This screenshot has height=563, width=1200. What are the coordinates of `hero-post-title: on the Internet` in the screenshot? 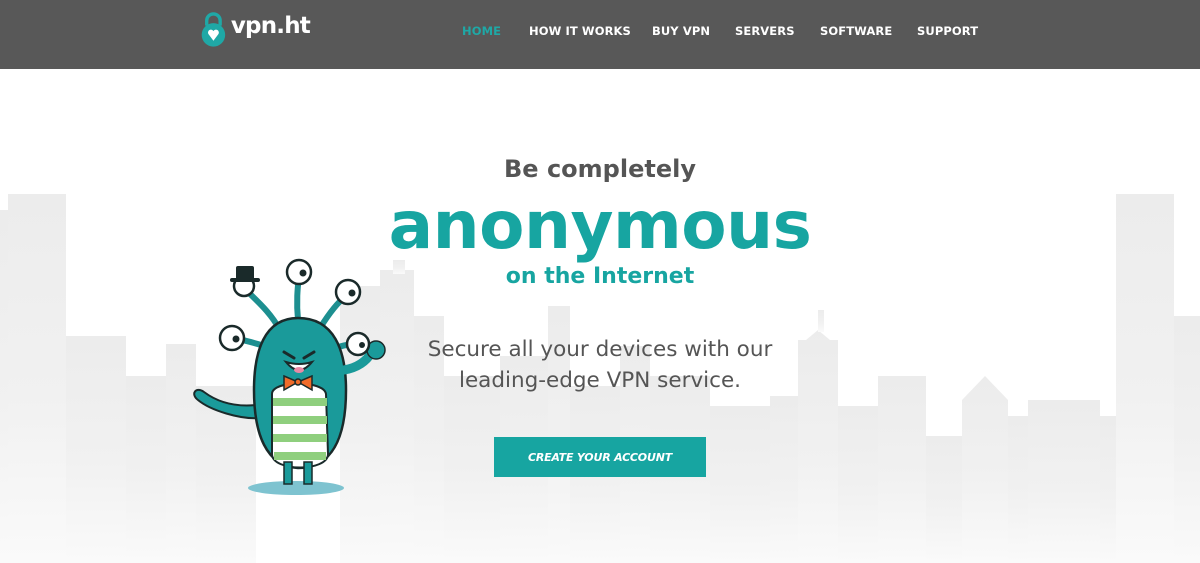 It's located at (600, 276).